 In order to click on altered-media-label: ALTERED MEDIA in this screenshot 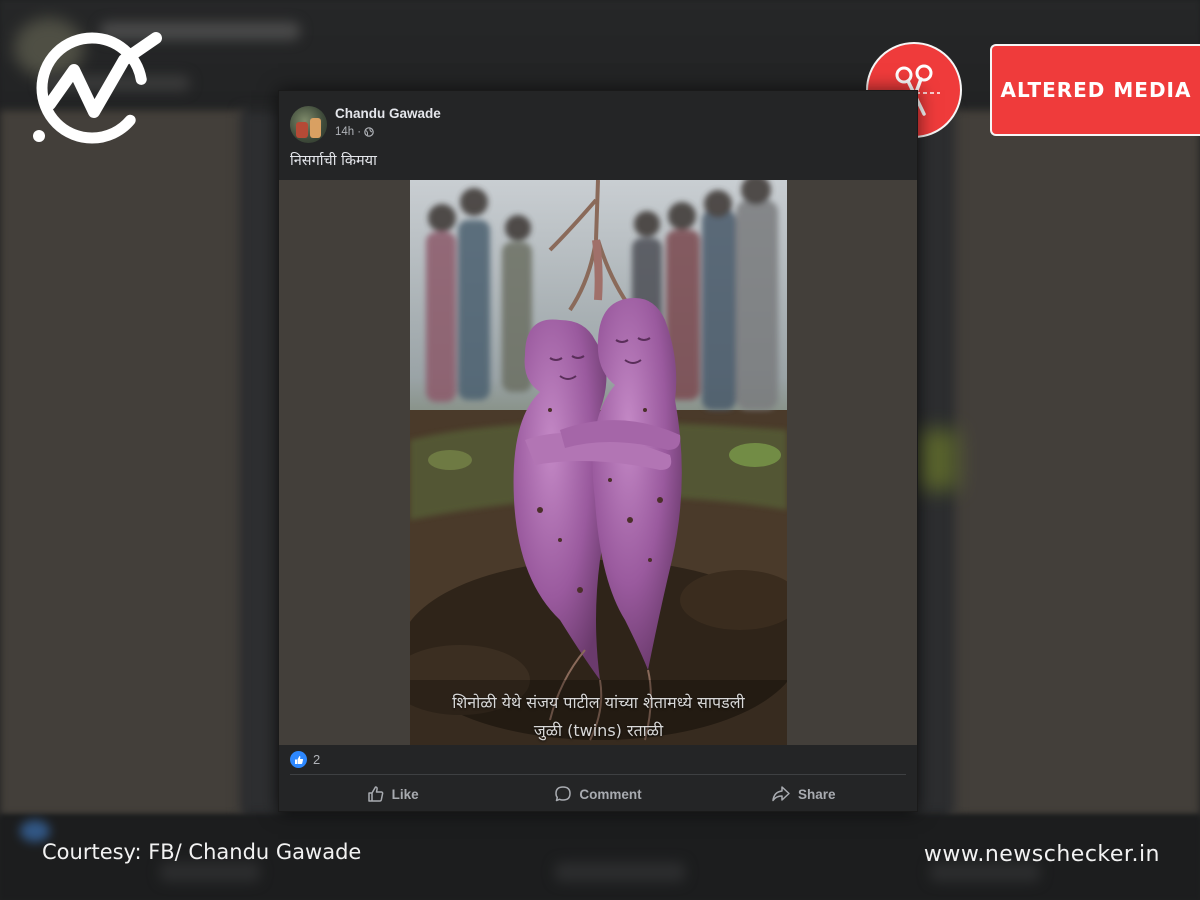, I will do `click(1096, 90)`.